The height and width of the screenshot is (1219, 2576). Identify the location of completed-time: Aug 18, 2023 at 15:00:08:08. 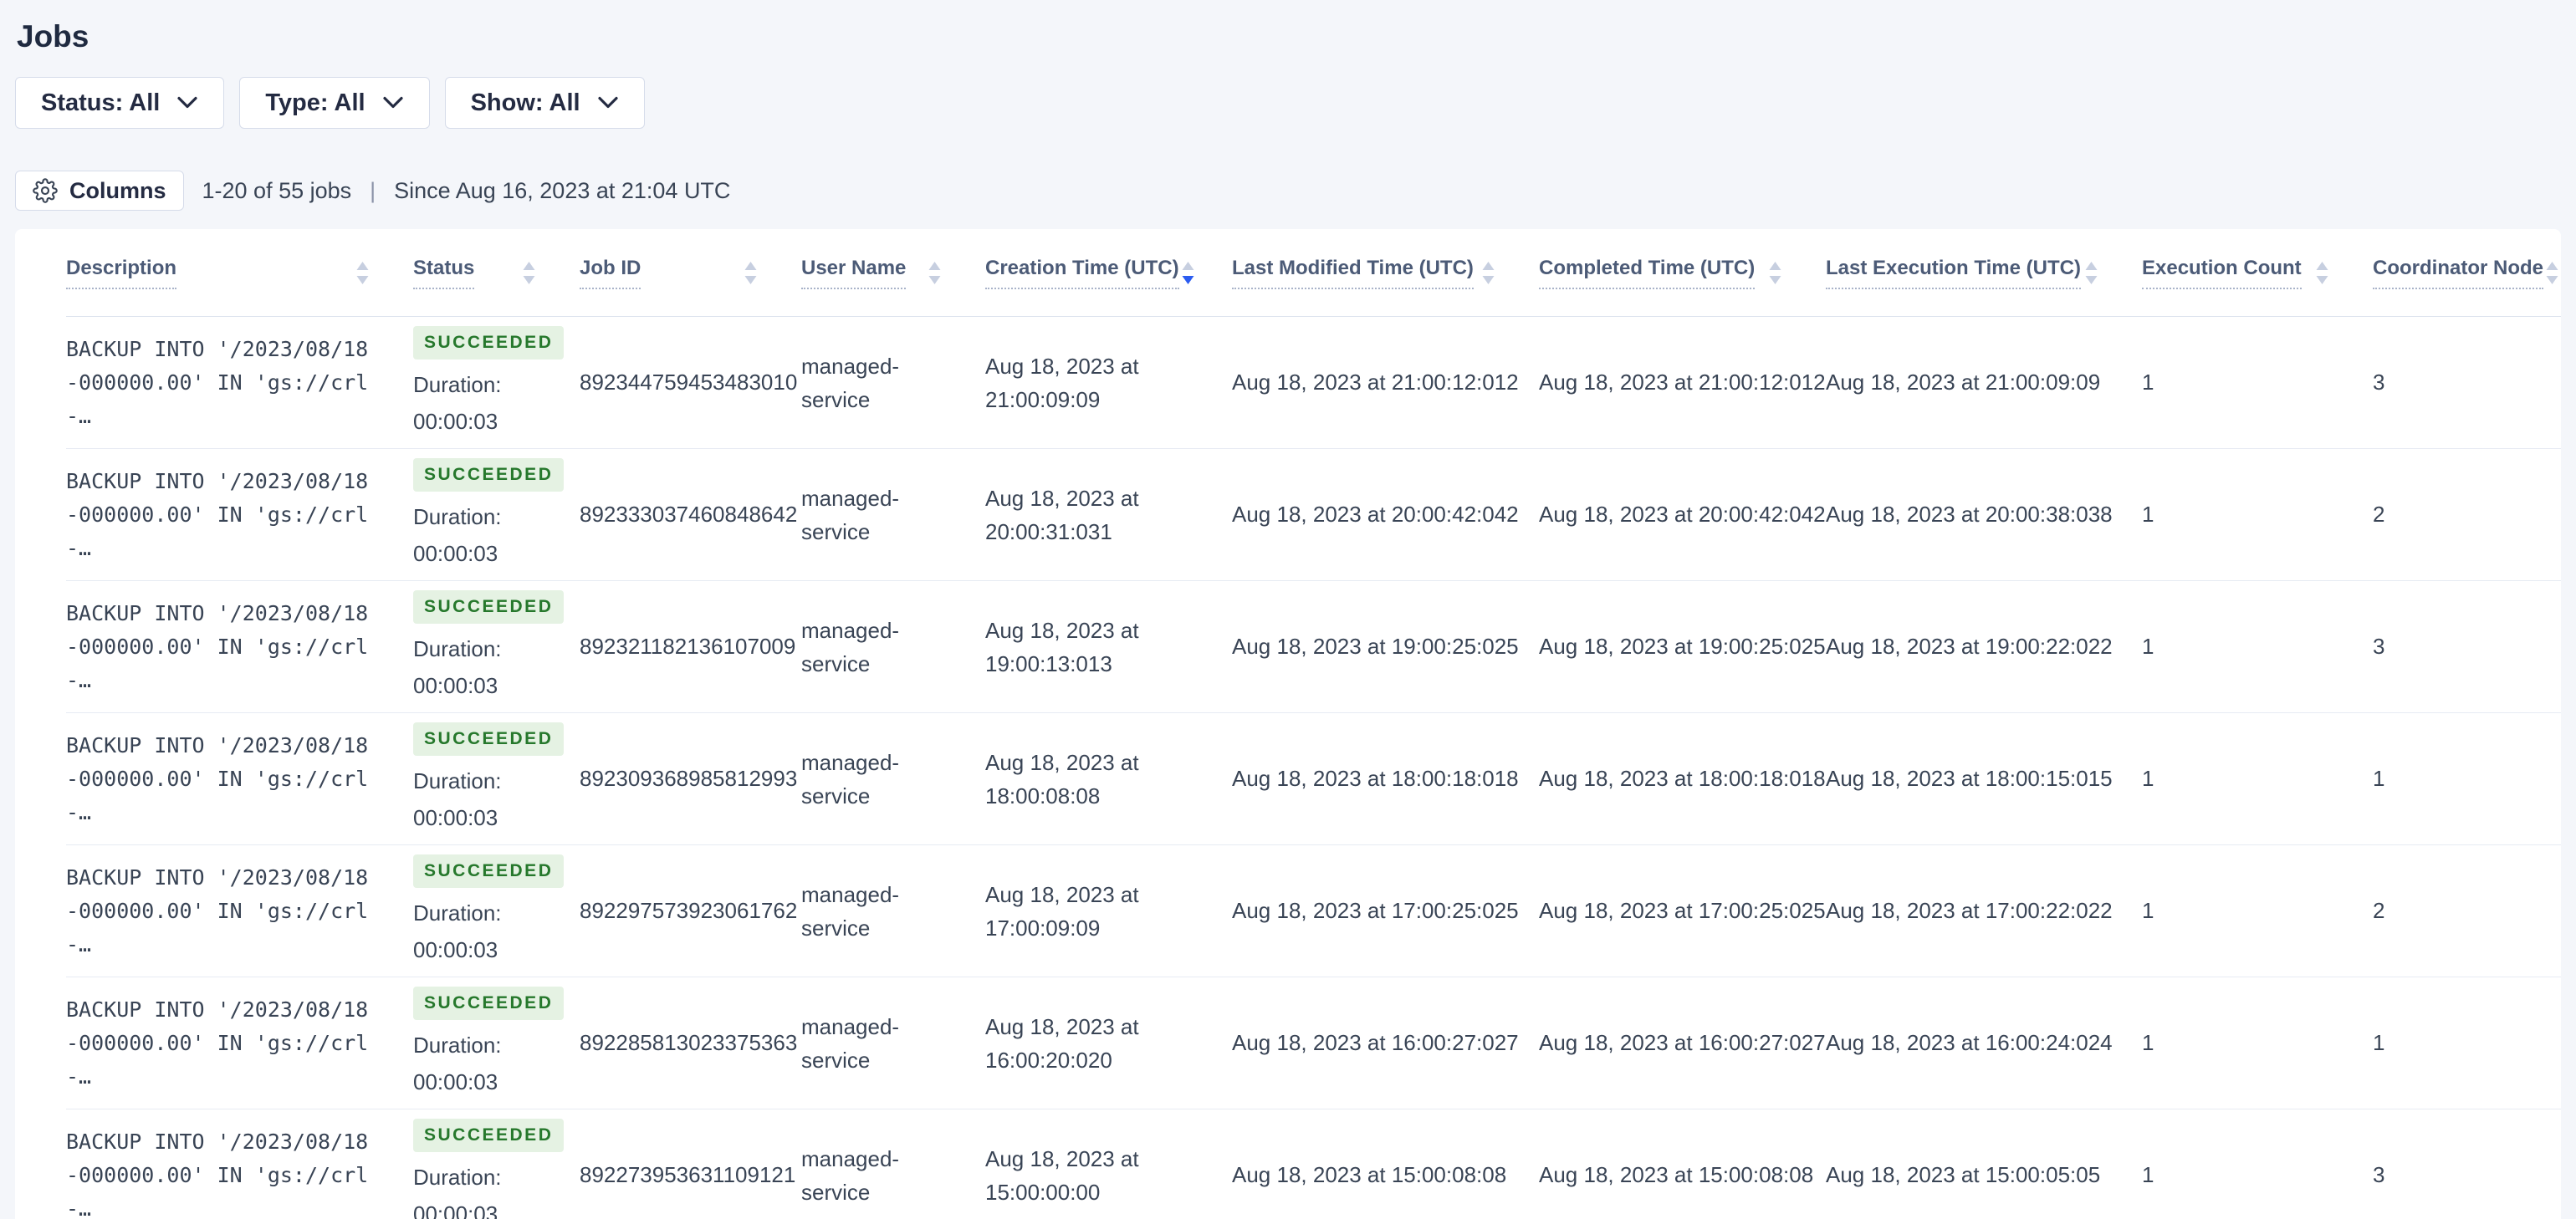
(1676, 1174).